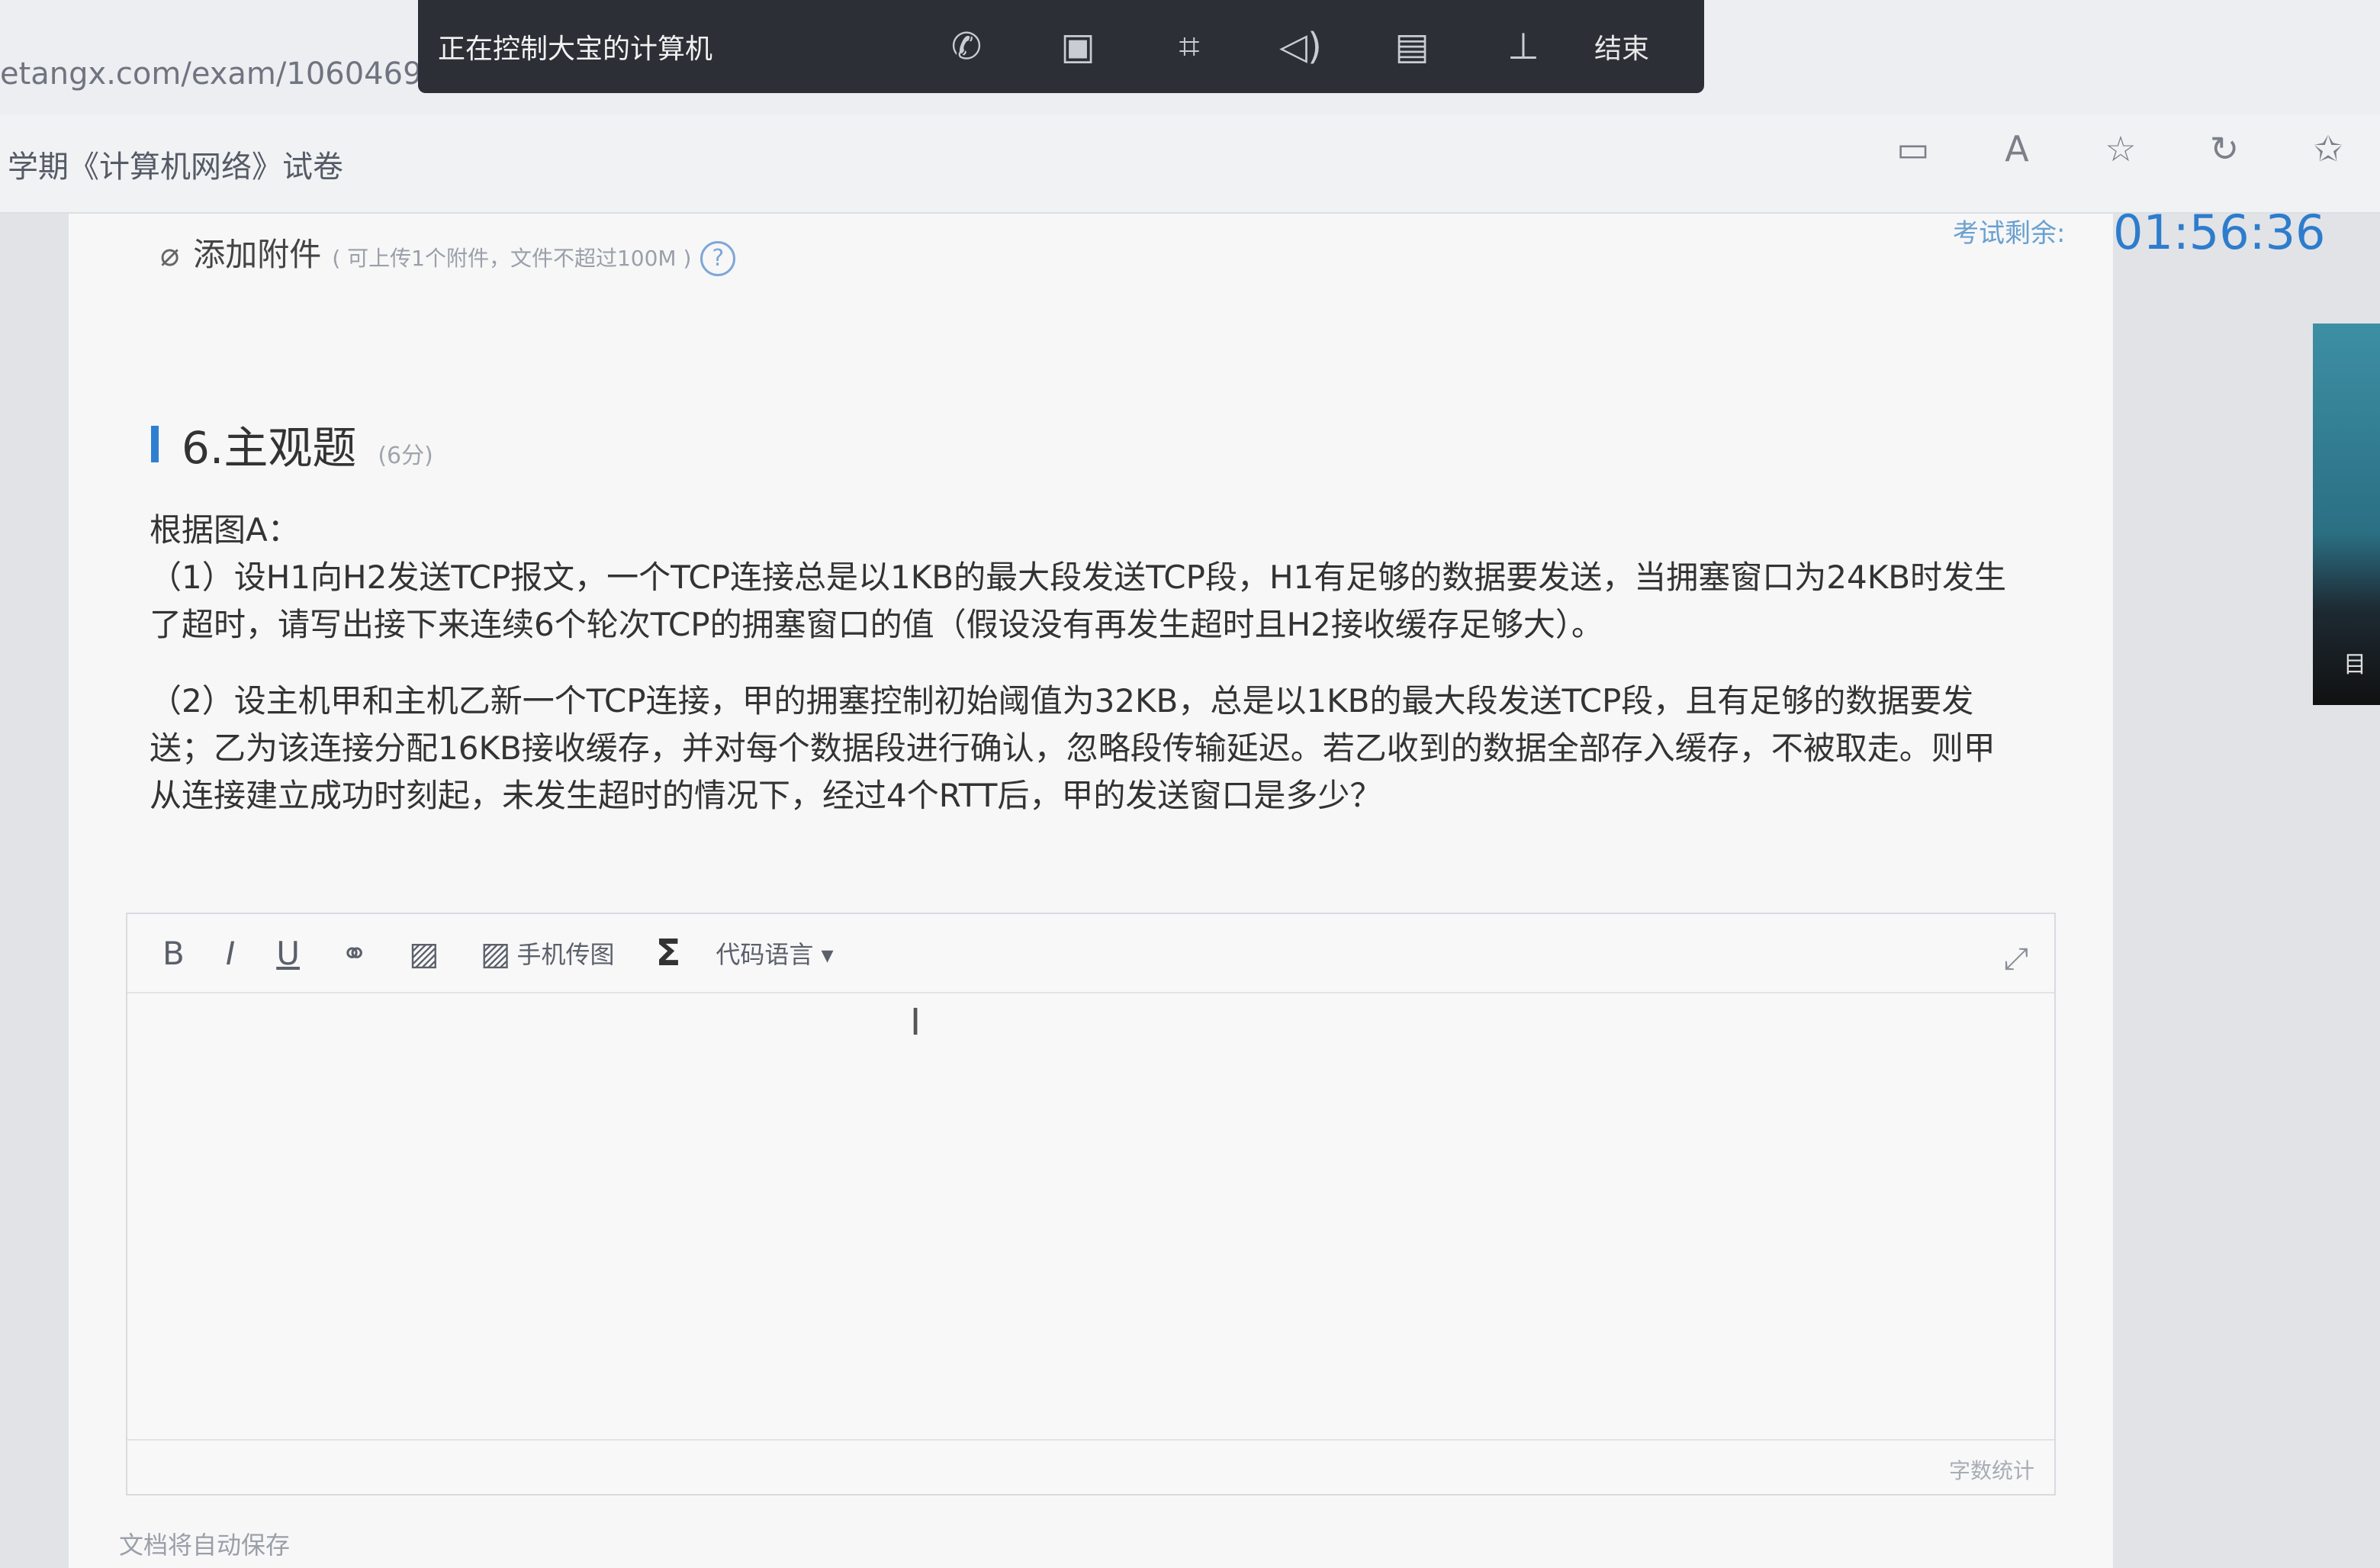 The image size is (2380, 1568). What do you see at coordinates (1412, 46) in the screenshot?
I see `screen-icon: ▤` at bounding box center [1412, 46].